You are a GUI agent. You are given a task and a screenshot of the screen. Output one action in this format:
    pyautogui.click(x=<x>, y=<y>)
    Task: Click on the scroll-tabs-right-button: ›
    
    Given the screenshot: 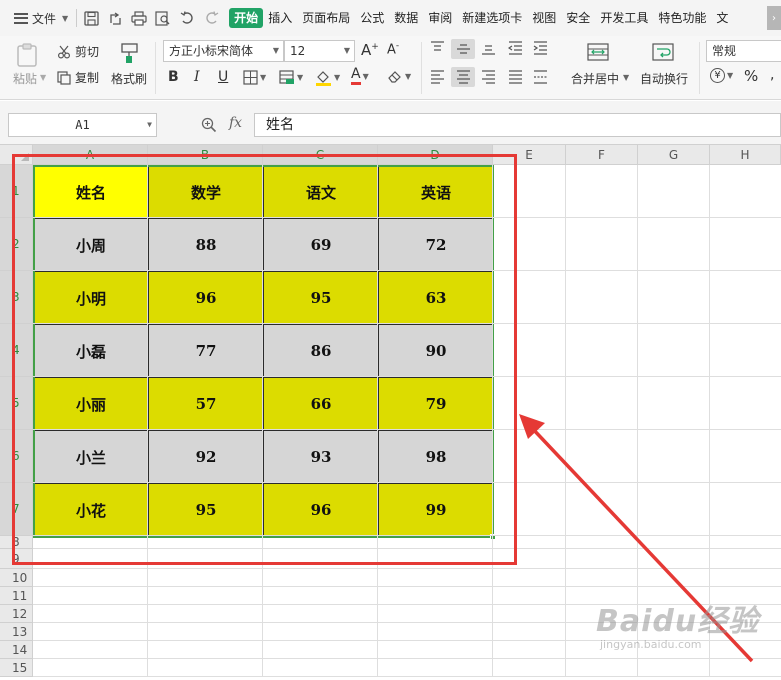 What is the action you would take?
    pyautogui.click(x=774, y=18)
    